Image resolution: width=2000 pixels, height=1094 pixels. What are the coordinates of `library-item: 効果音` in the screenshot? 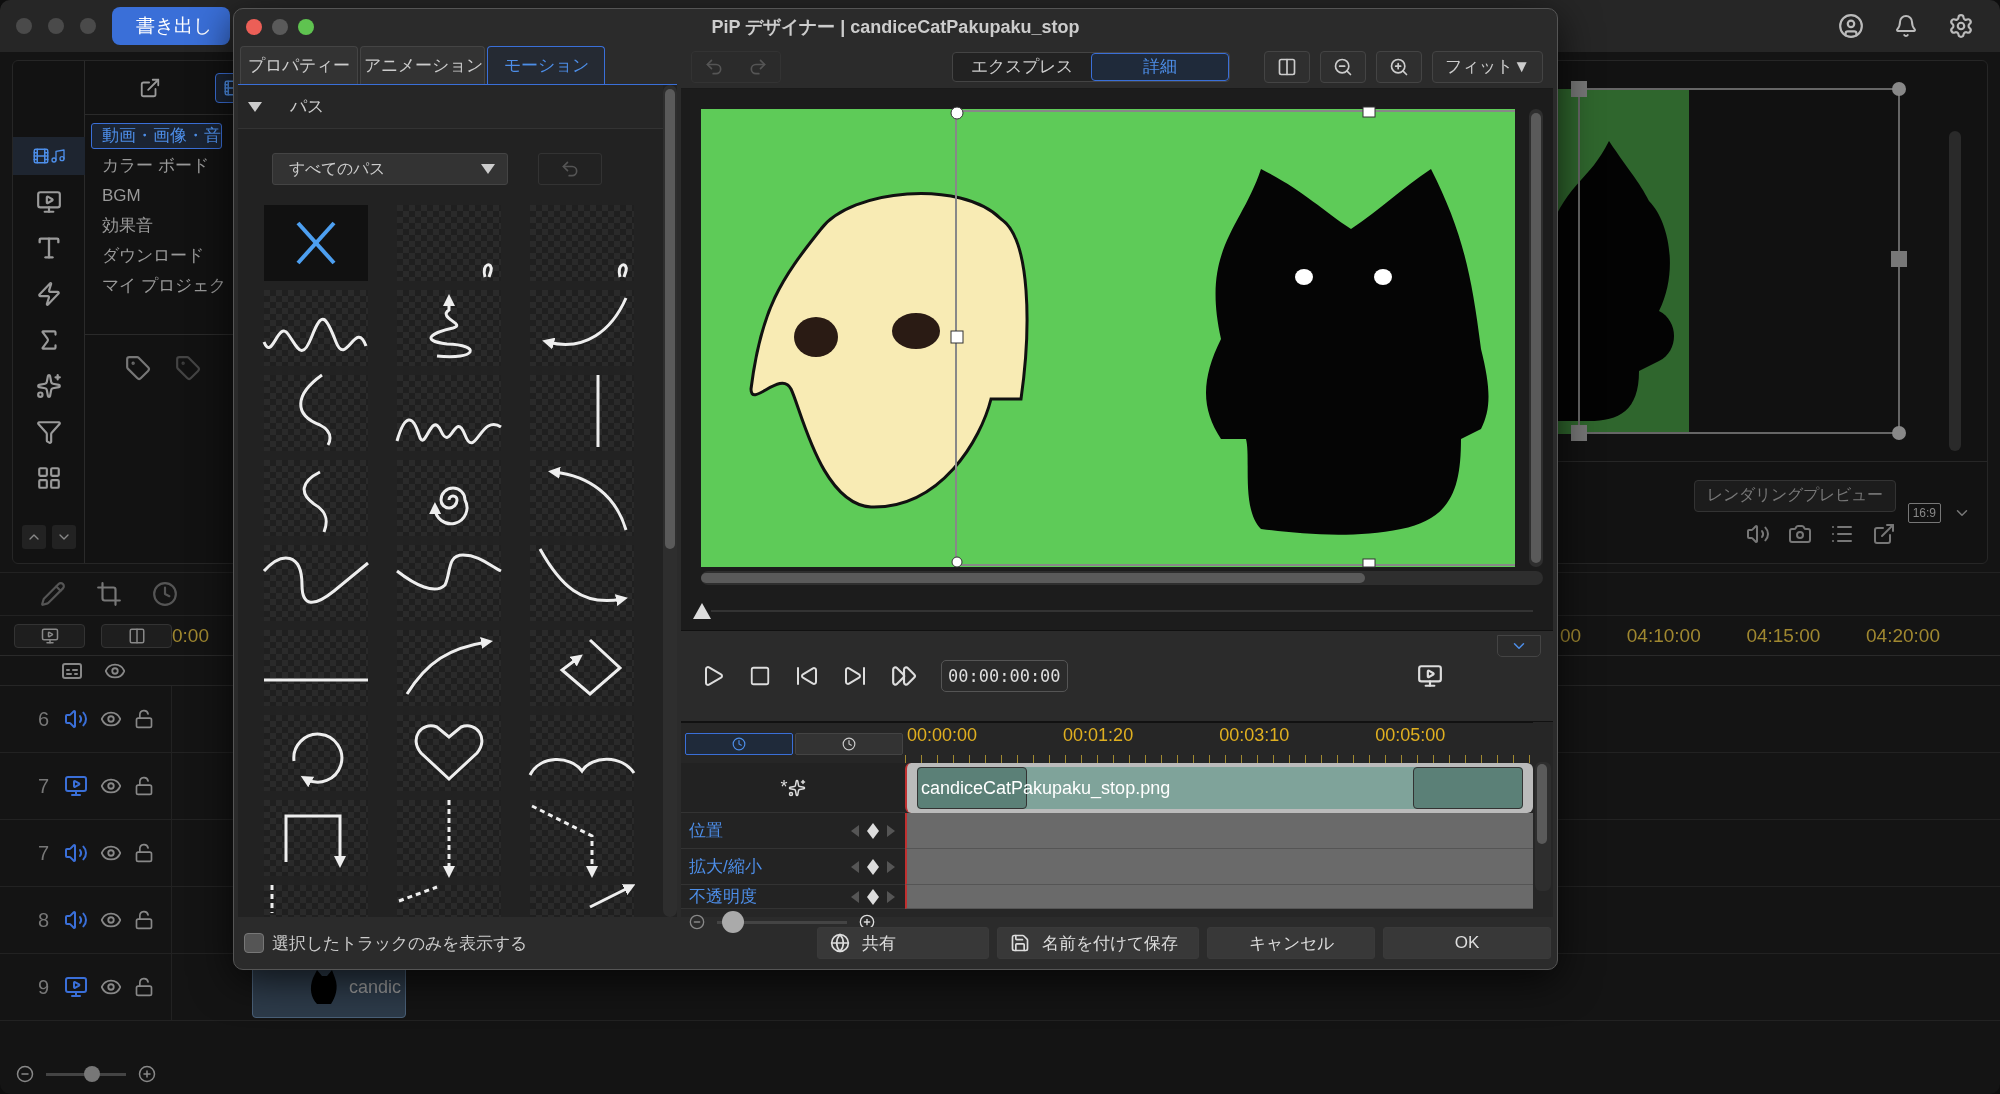 It's located at (122, 226).